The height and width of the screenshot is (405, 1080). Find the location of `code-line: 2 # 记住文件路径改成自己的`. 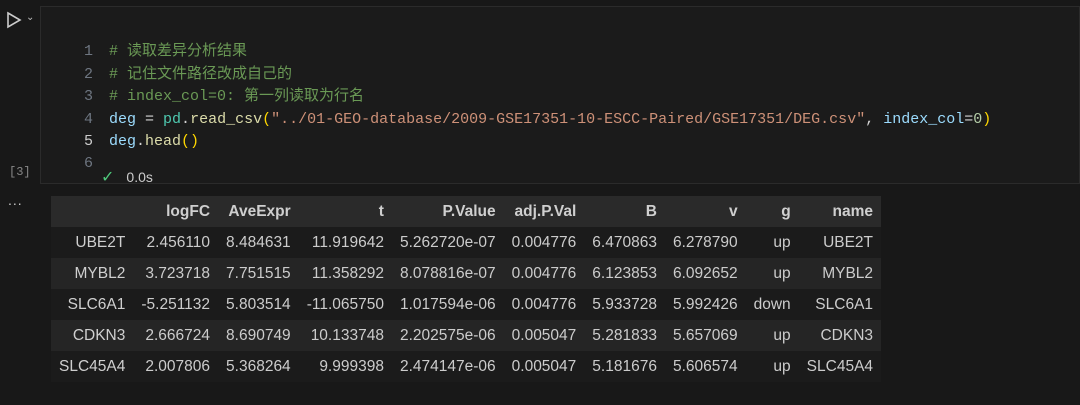

code-line: 2 # 记住文件路径改成自己的 is located at coordinates (188, 74).